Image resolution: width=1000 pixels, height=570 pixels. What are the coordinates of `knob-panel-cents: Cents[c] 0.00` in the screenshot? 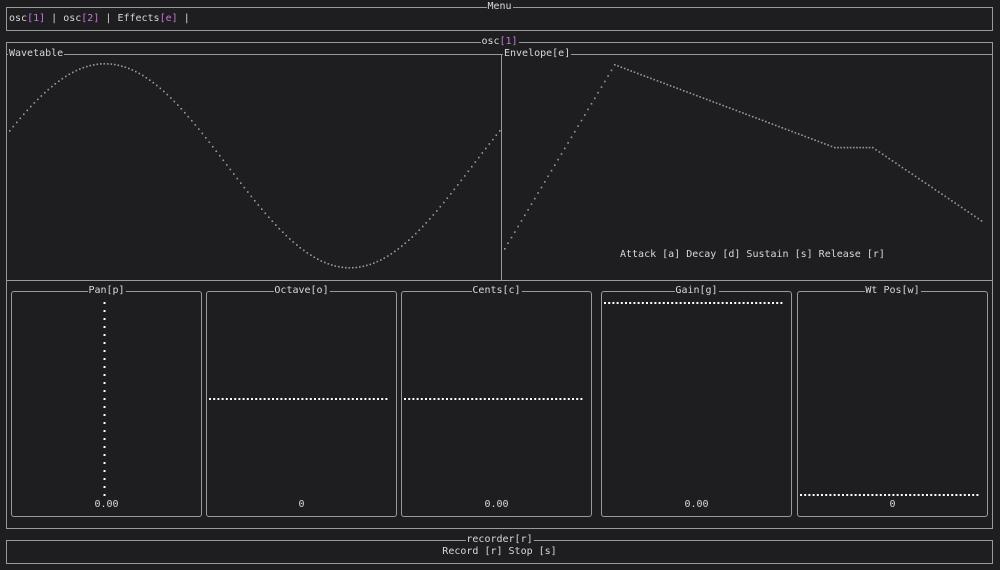 It's located at (496, 401).